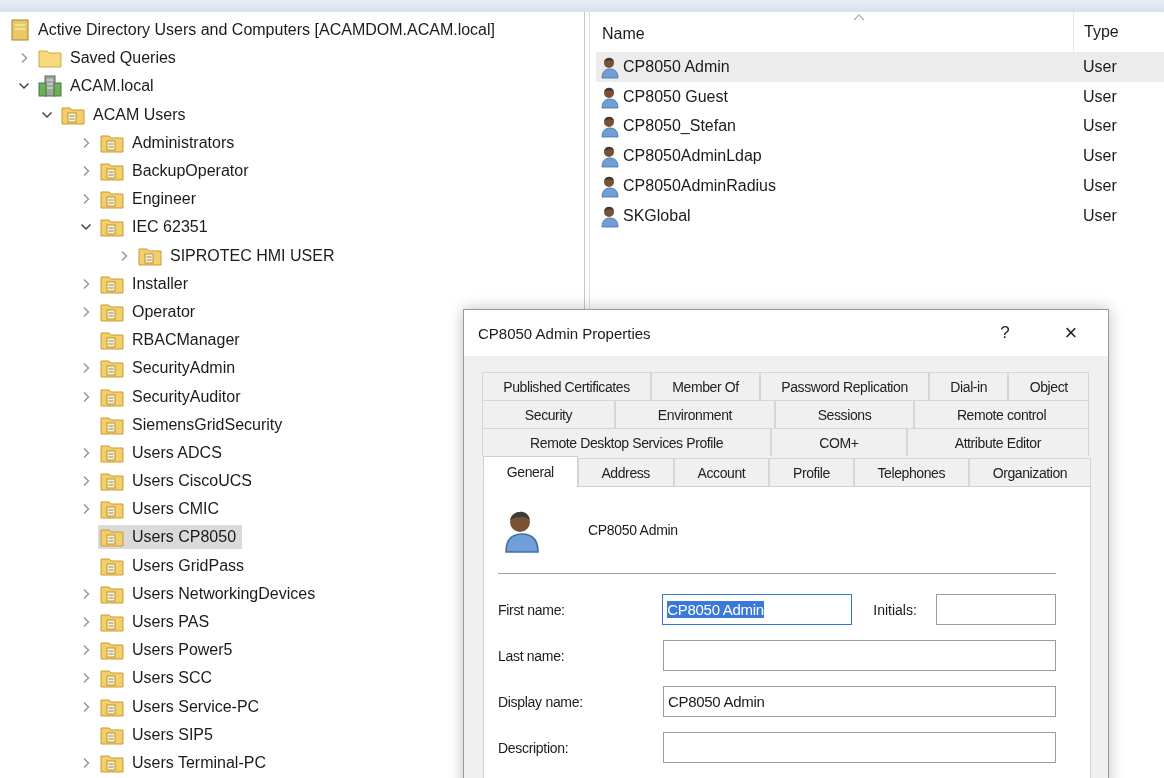 This screenshot has width=1164, height=778. I want to click on list-row: CP8050AdminLdap User, so click(880, 156).